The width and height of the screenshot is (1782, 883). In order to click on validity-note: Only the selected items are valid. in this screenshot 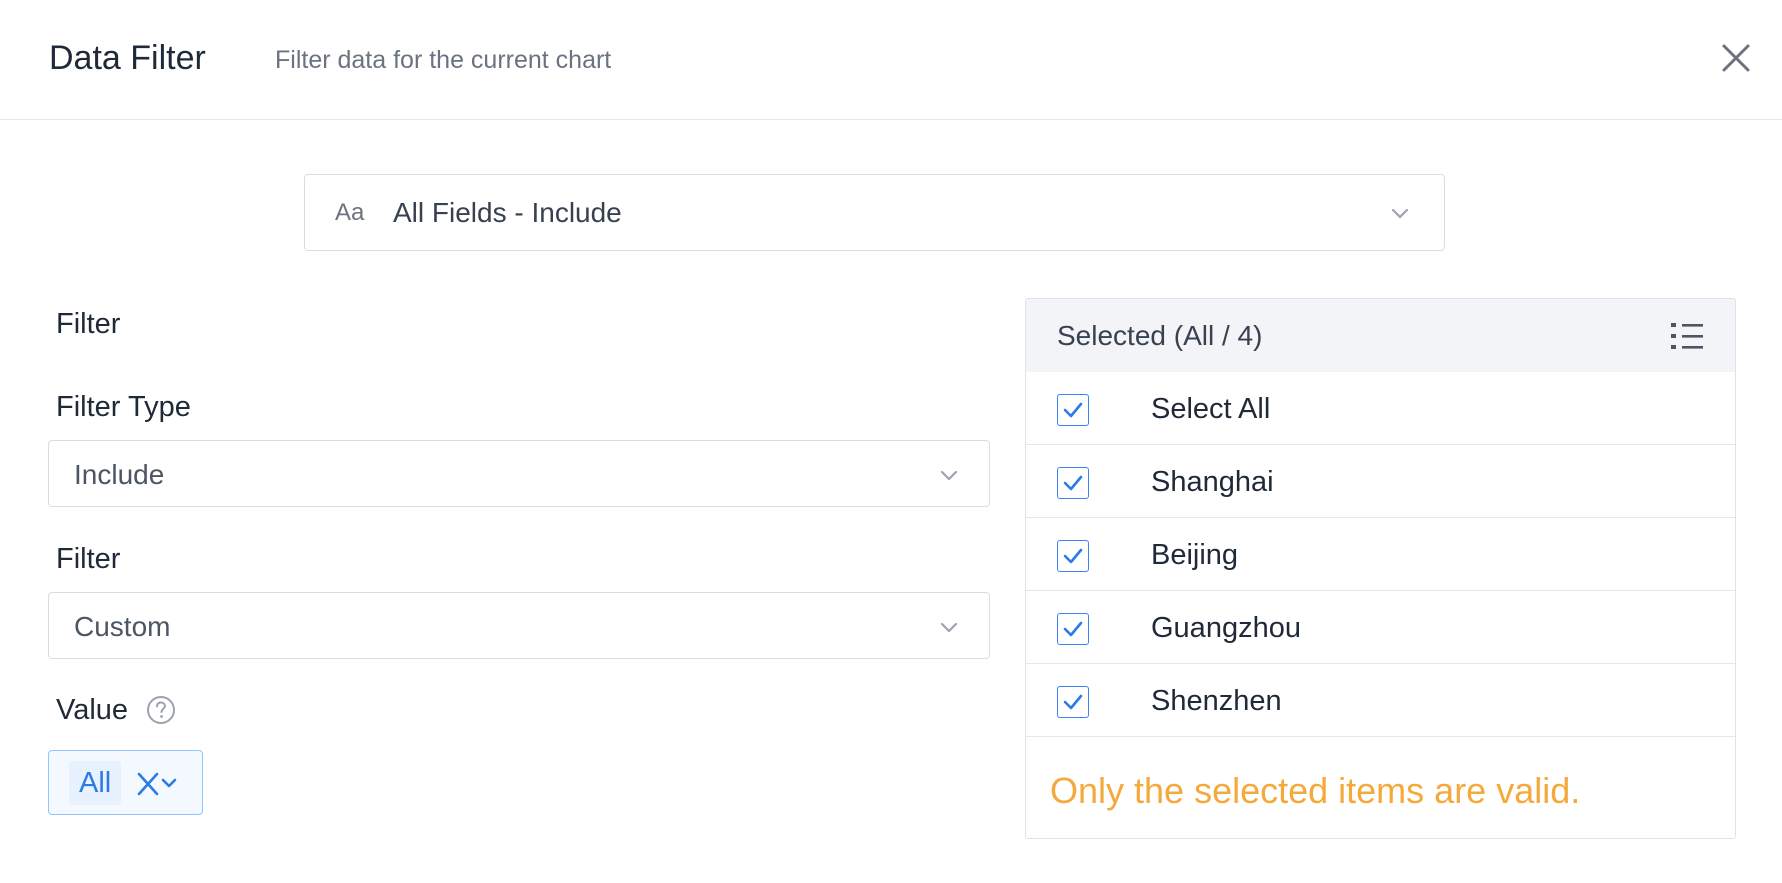, I will do `click(1315, 790)`.